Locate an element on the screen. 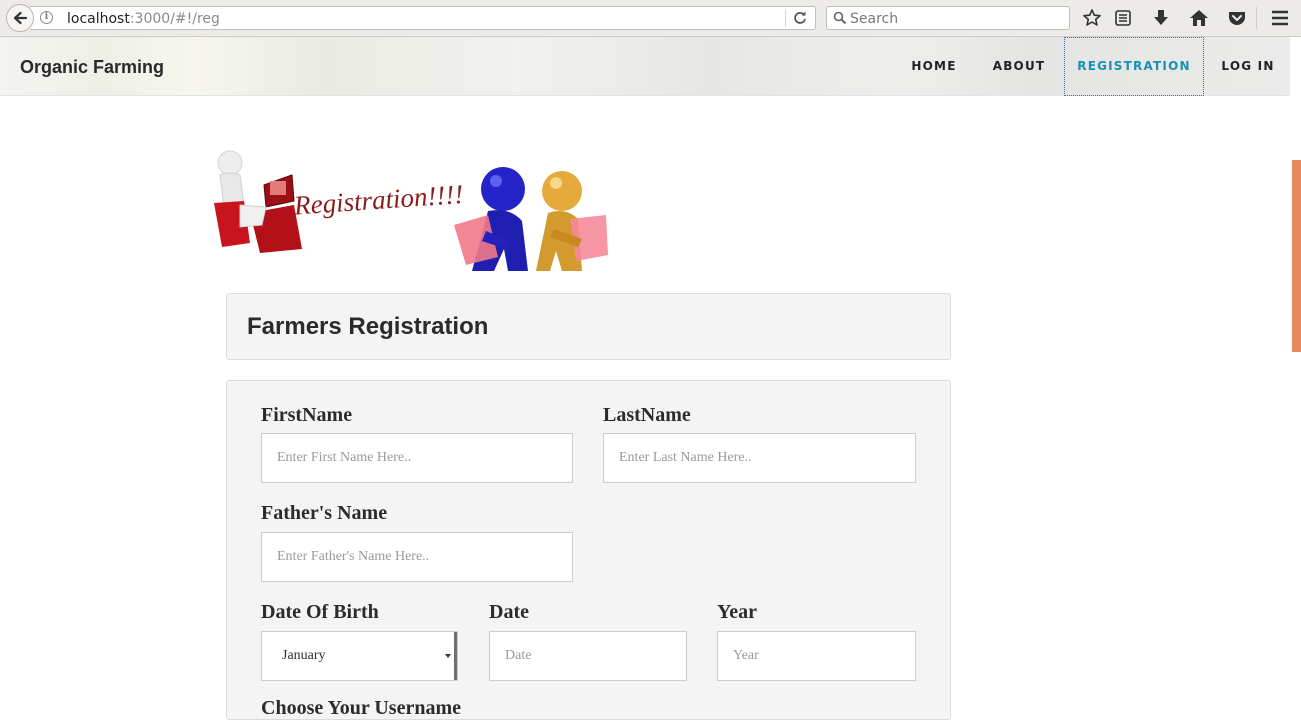  url-text: localhost:3000/#!/reg is located at coordinates (143, 19).